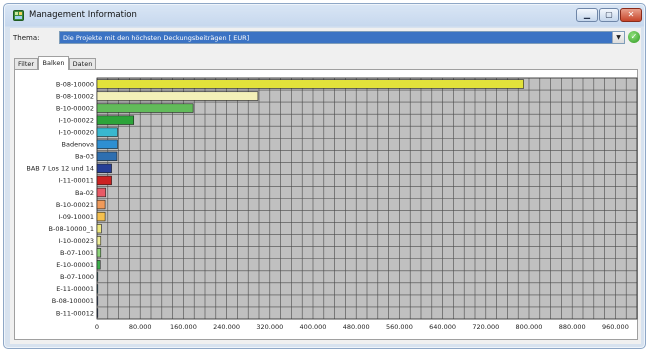 The width and height of the screenshot is (651, 354). What do you see at coordinates (399, 327) in the screenshot?
I see `x-tick-label: 560.000` at bounding box center [399, 327].